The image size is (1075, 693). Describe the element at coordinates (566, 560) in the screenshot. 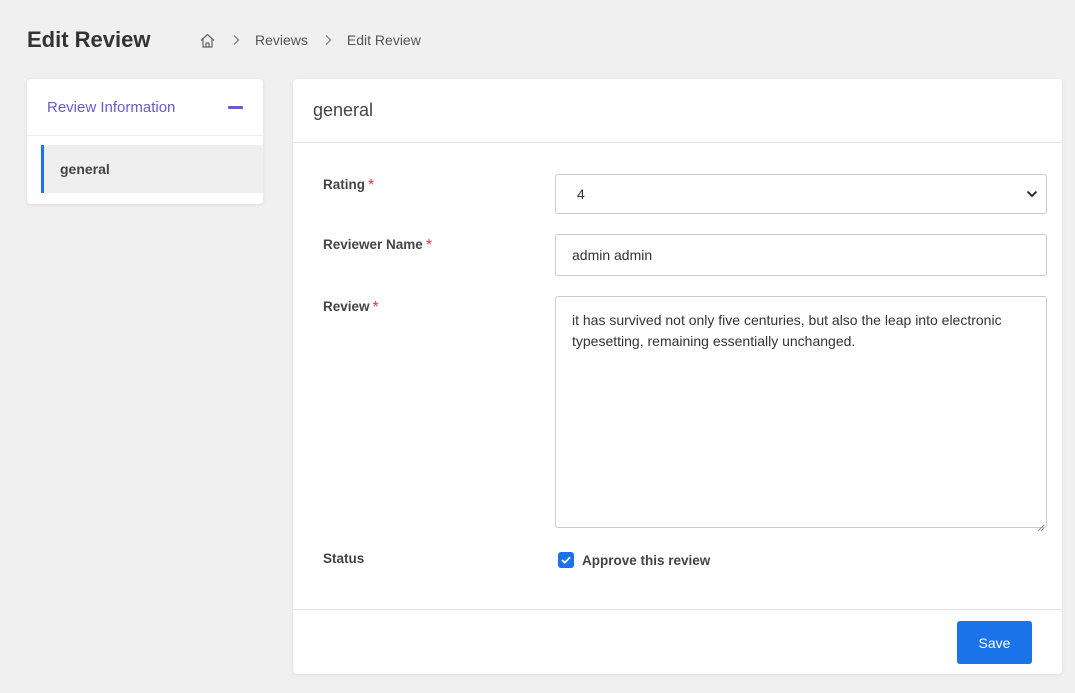

I see `checkbox-checked-icon` at that location.